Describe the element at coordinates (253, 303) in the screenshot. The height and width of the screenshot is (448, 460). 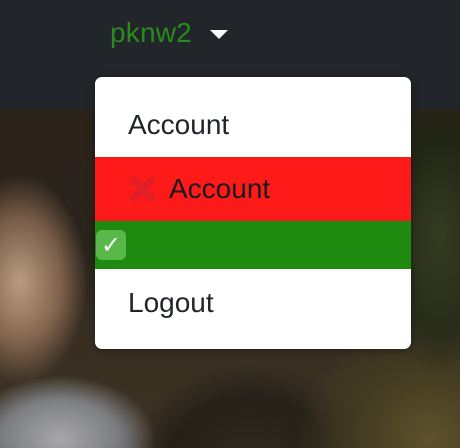
I see `menu-item-logout: Logout` at that location.